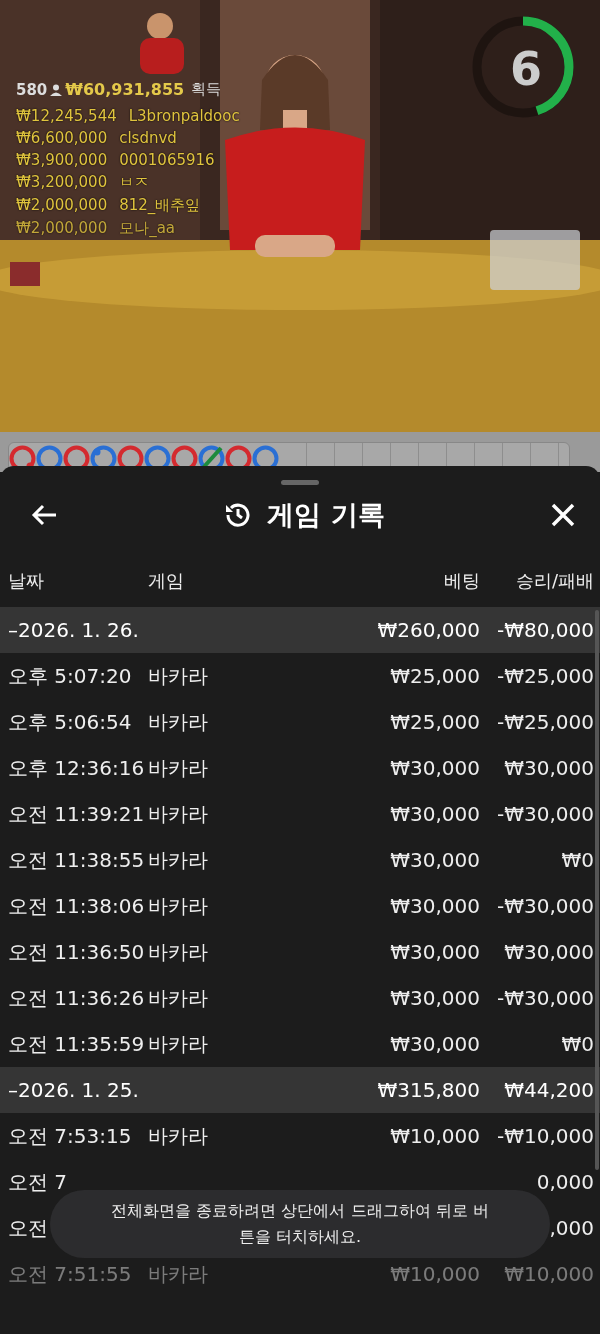 Image resolution: width=600 pixels, height=1334 pixels. What do you see at coordinates (70, 722) in the screenshot?
I see `time-cell-text: 오후 5:06:54` at bounding box center [70, 722].